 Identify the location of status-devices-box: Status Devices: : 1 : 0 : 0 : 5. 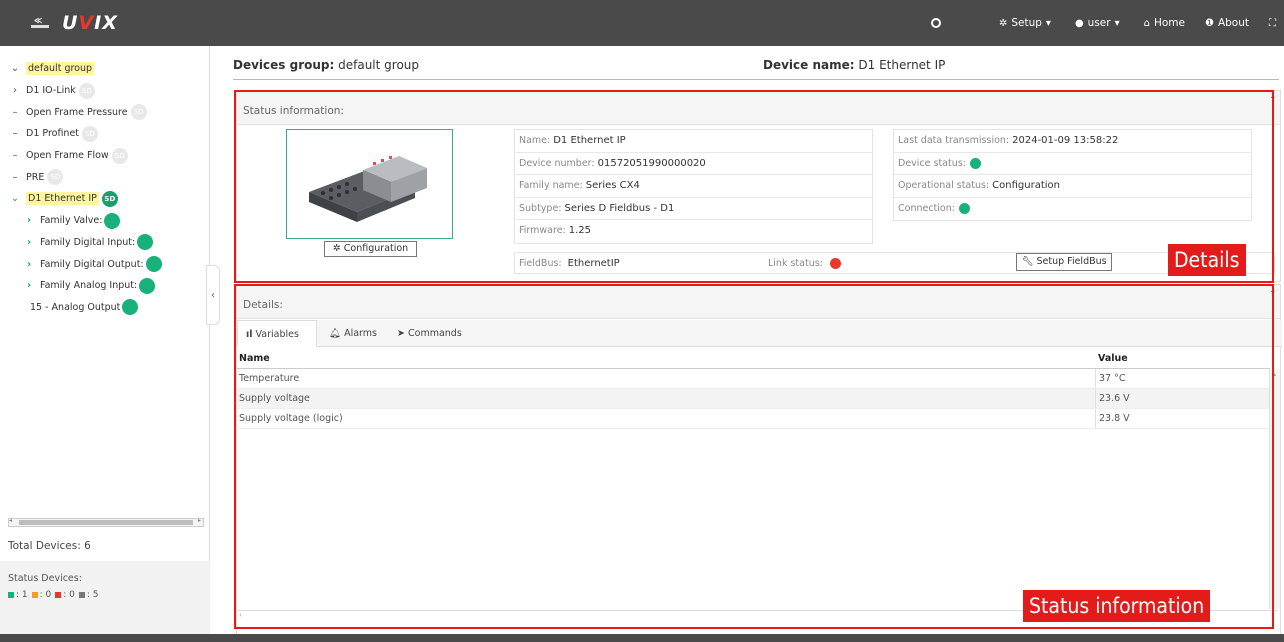
(105, 598).